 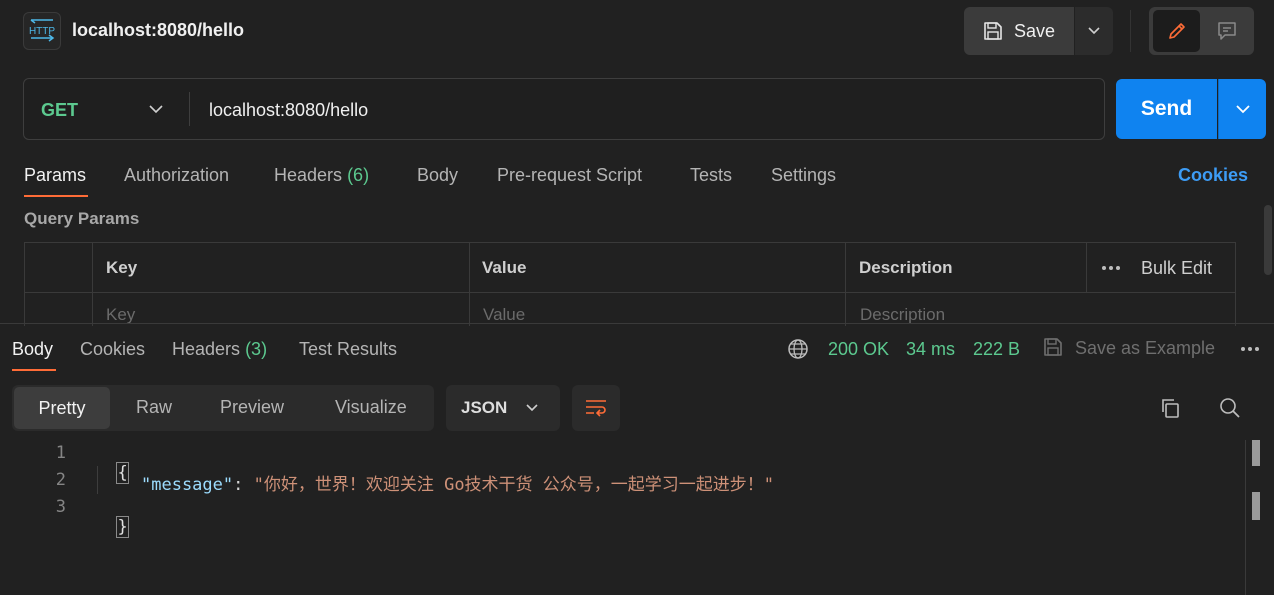 What do you see at coordinates (1111, 268) in the screenshot?
I see `more-options-icon` at bounding box center [1111, 268].